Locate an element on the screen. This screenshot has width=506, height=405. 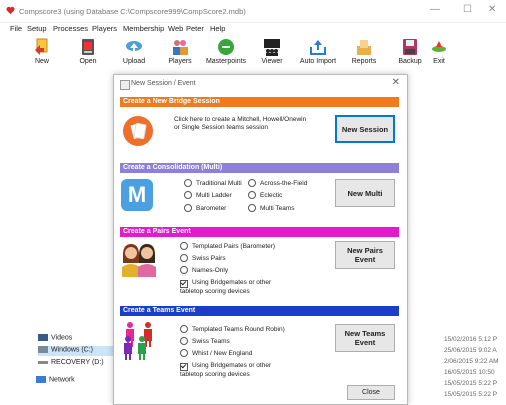
new-button: New is located at coordinates (42, 53).